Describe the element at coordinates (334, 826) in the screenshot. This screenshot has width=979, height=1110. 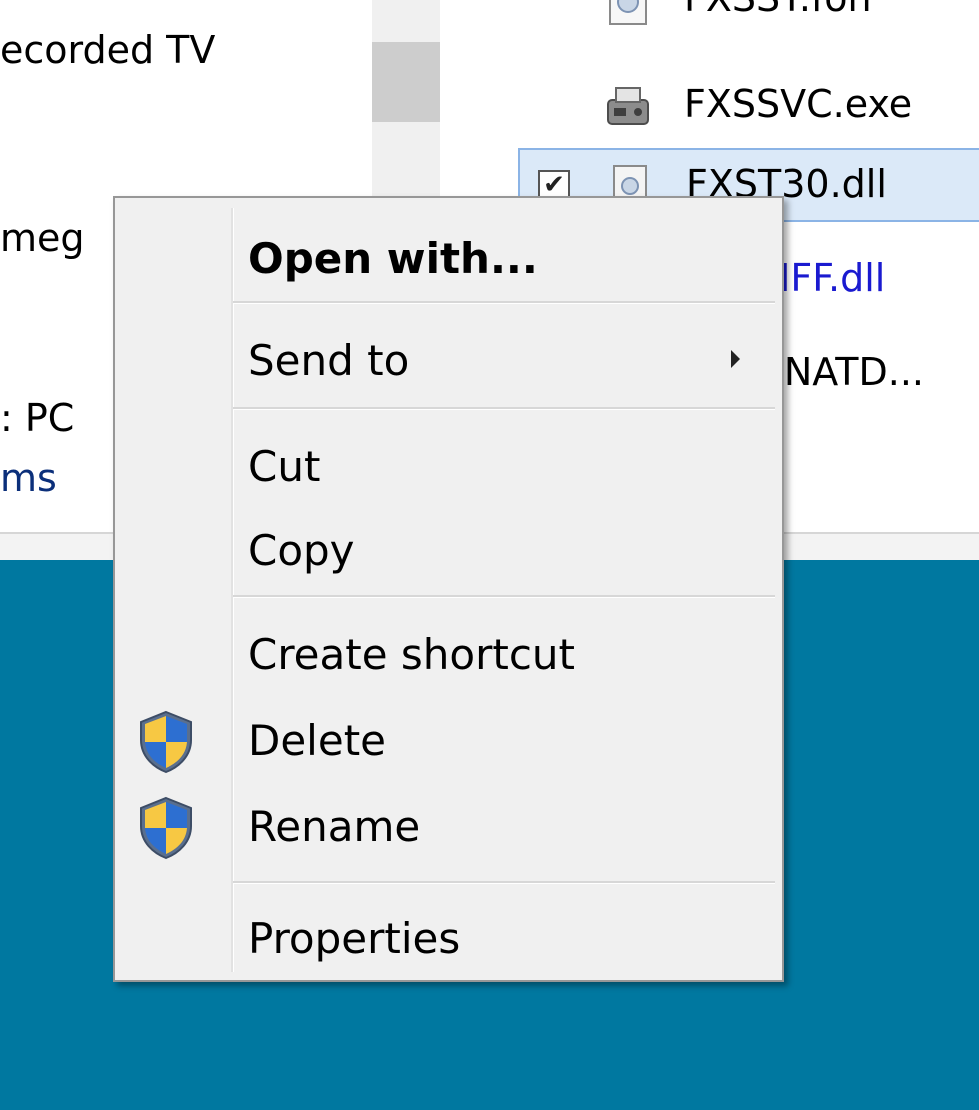
I see `menu-item-label: Rename` at that location.